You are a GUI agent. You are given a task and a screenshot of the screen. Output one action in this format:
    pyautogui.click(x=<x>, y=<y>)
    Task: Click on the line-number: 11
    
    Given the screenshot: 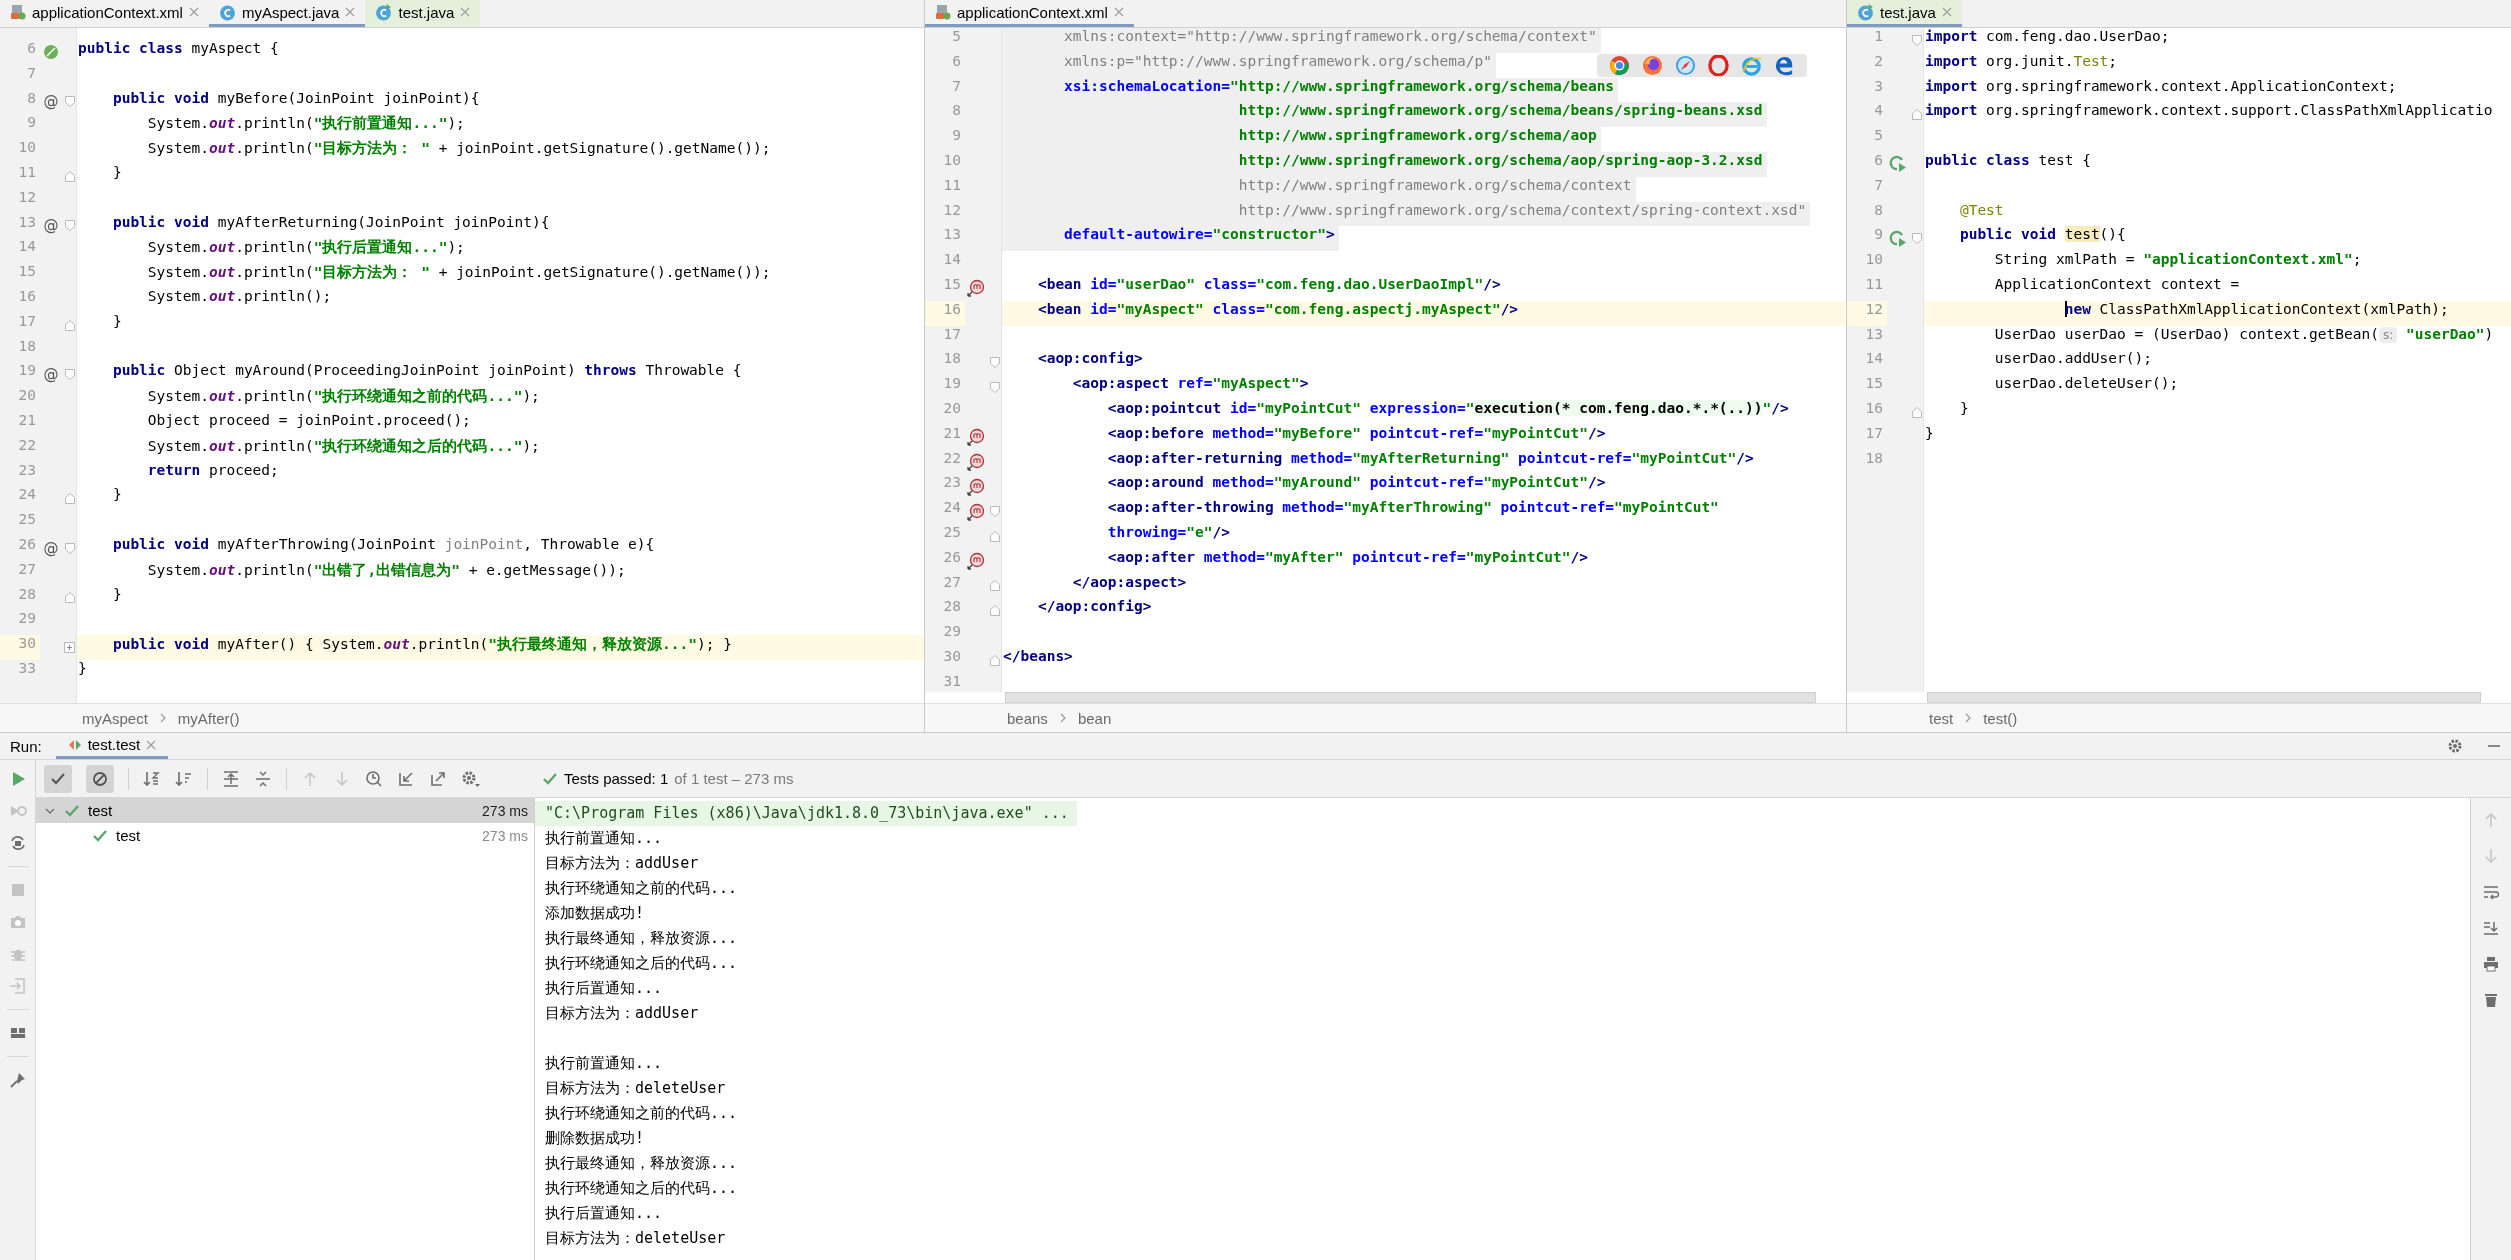 What is the action you would take?
    pyautogui.click(x=27, y=173)
    